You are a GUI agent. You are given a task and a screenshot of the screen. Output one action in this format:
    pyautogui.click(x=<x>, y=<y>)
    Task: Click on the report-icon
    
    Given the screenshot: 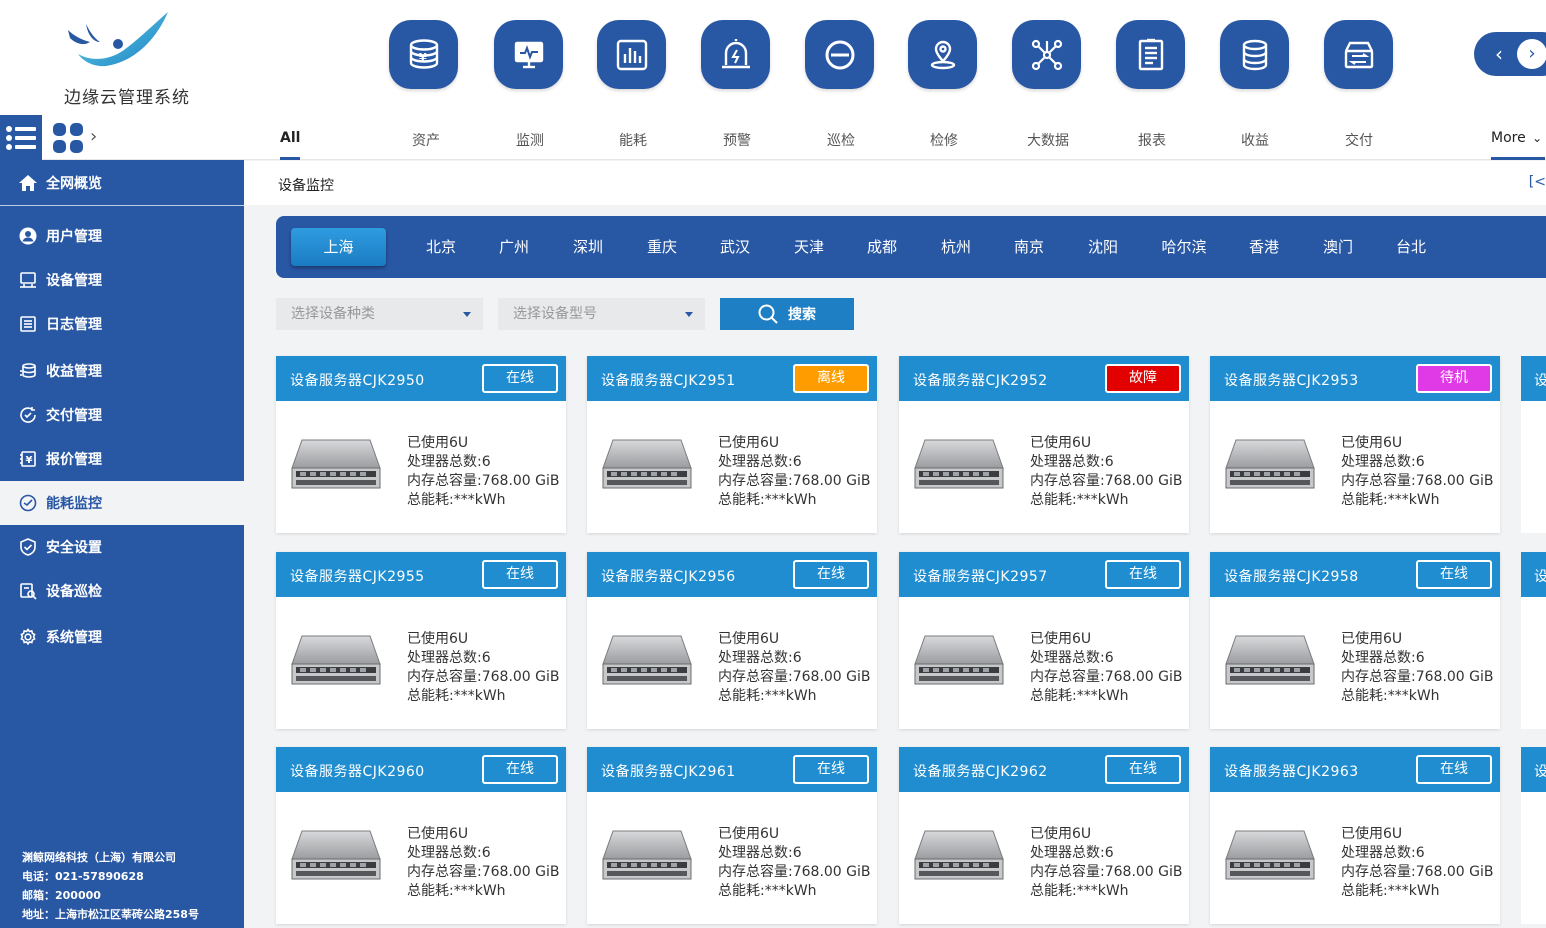 What is the action you would take?
    pyautogui.click(x=1150, y=54)
    